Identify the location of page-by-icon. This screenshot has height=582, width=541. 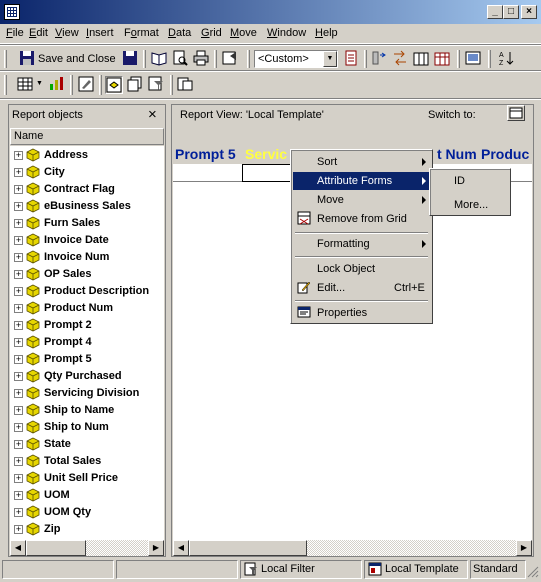
(135, 85).